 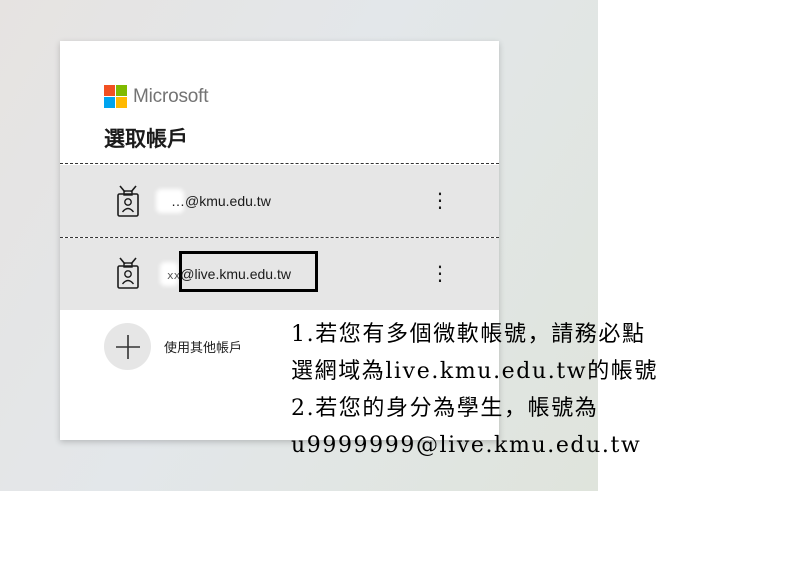 I want to click on annotation-line: u9999999@live.kmu.edu.tw, so click(x=466, y=445).